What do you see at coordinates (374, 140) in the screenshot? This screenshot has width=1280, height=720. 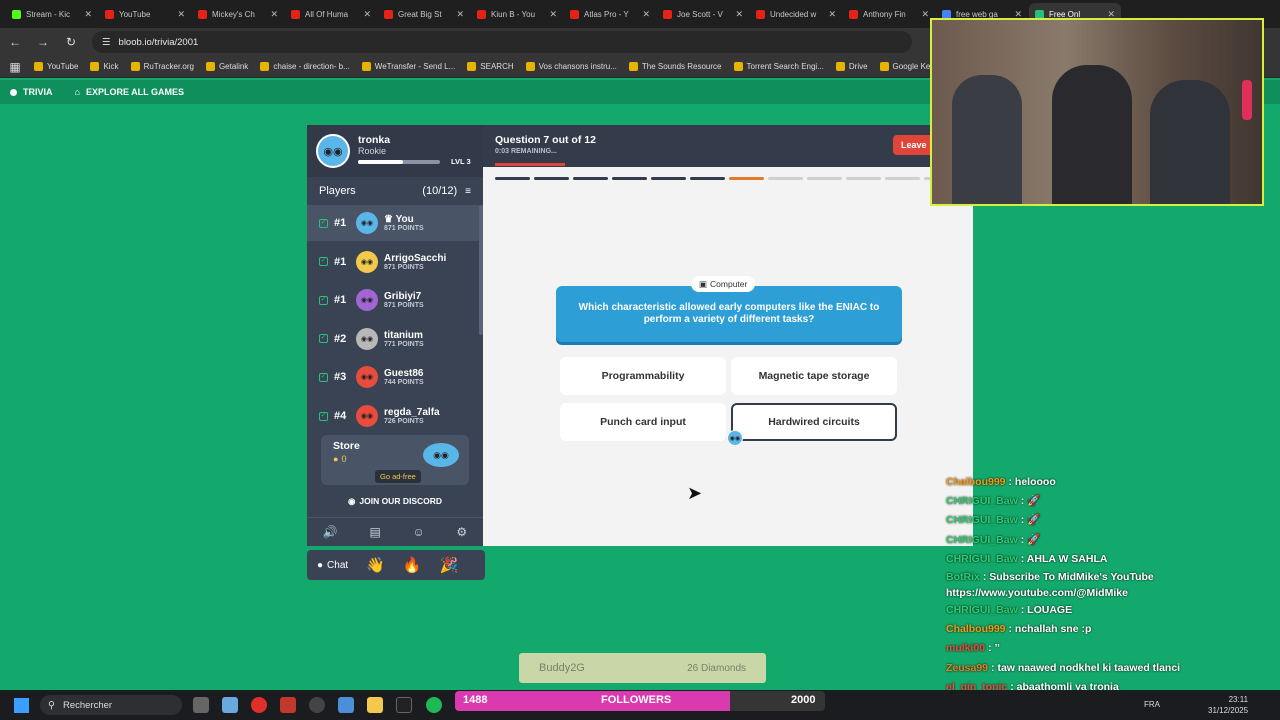 I see `profile-name: tronka` at bounding box center [374, 140].